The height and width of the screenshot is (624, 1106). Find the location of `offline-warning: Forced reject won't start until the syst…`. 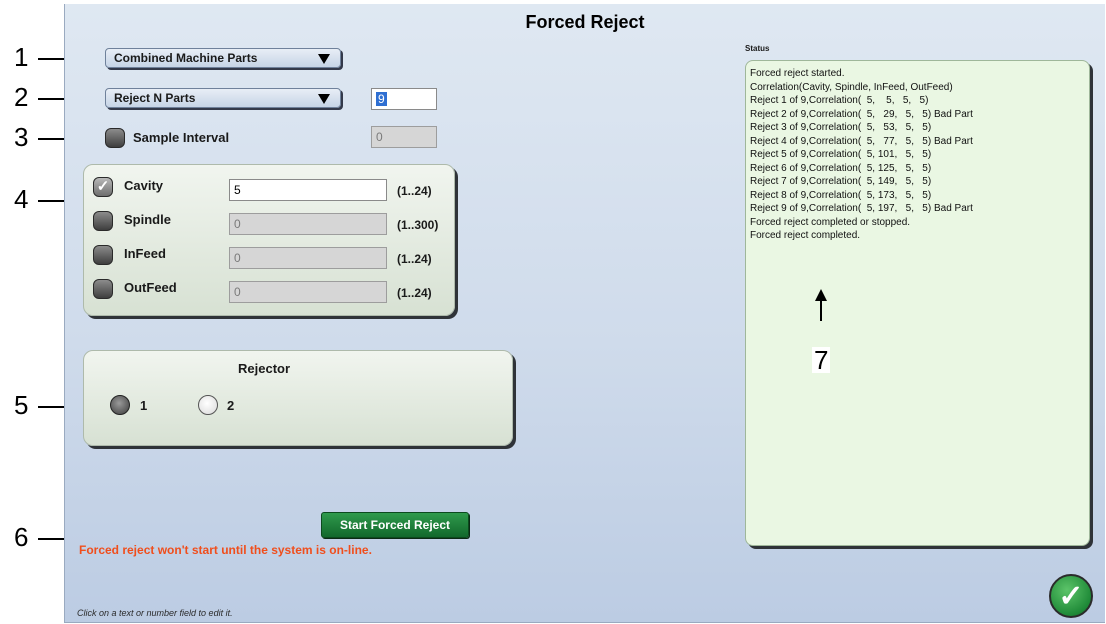

offline-warning: Forced reject won't start until the syst… is located at coordinates (225, 550).